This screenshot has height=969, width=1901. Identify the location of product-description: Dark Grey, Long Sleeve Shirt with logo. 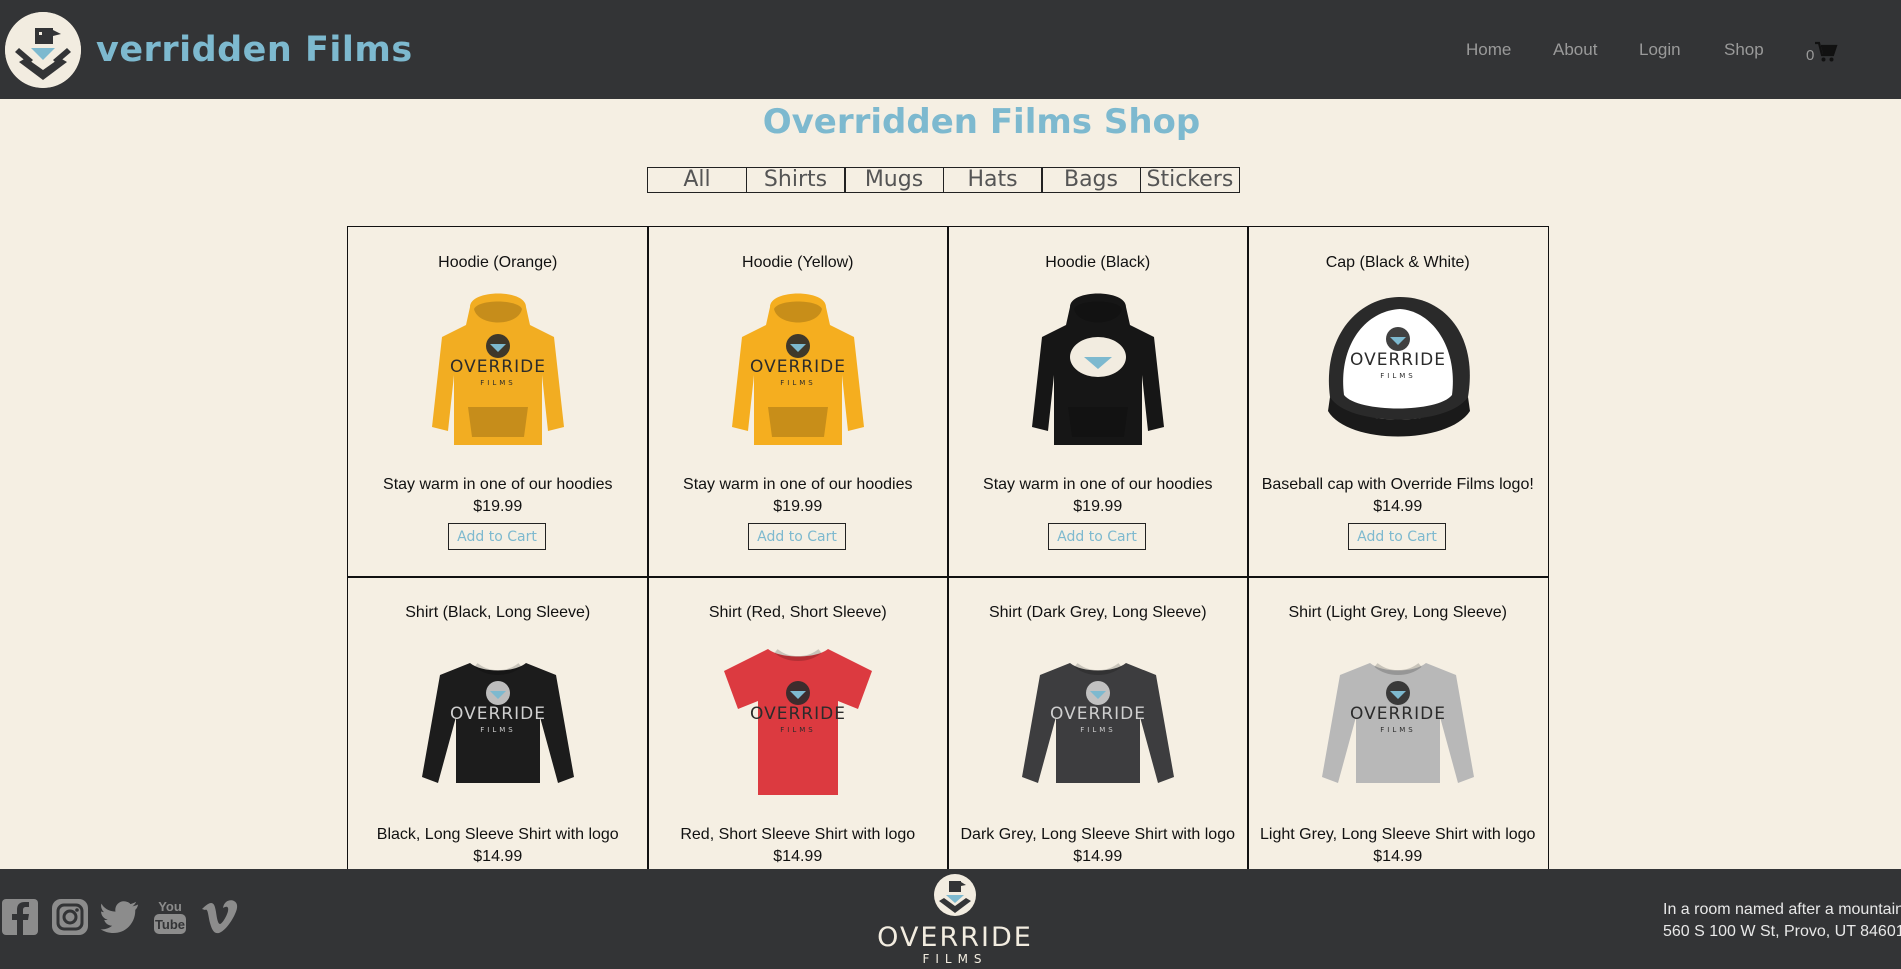
(1098, 834).